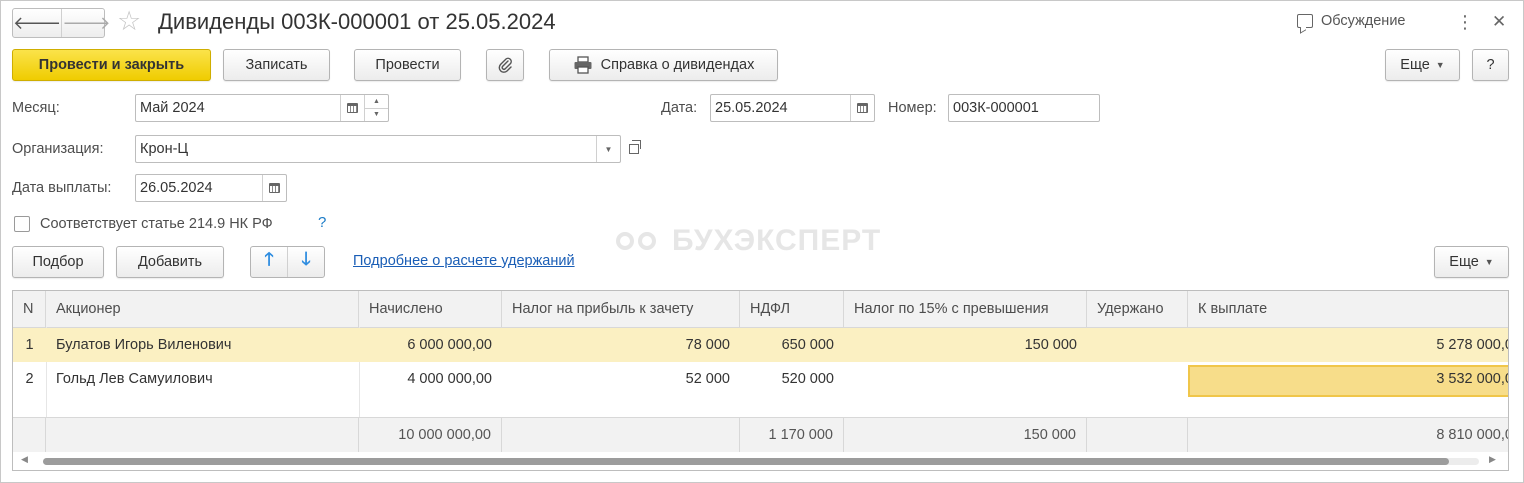  Describe the element at coordinates (111, 65) in the screenshot. I see `post-and-close-button: Провести и закрыть` at that location.